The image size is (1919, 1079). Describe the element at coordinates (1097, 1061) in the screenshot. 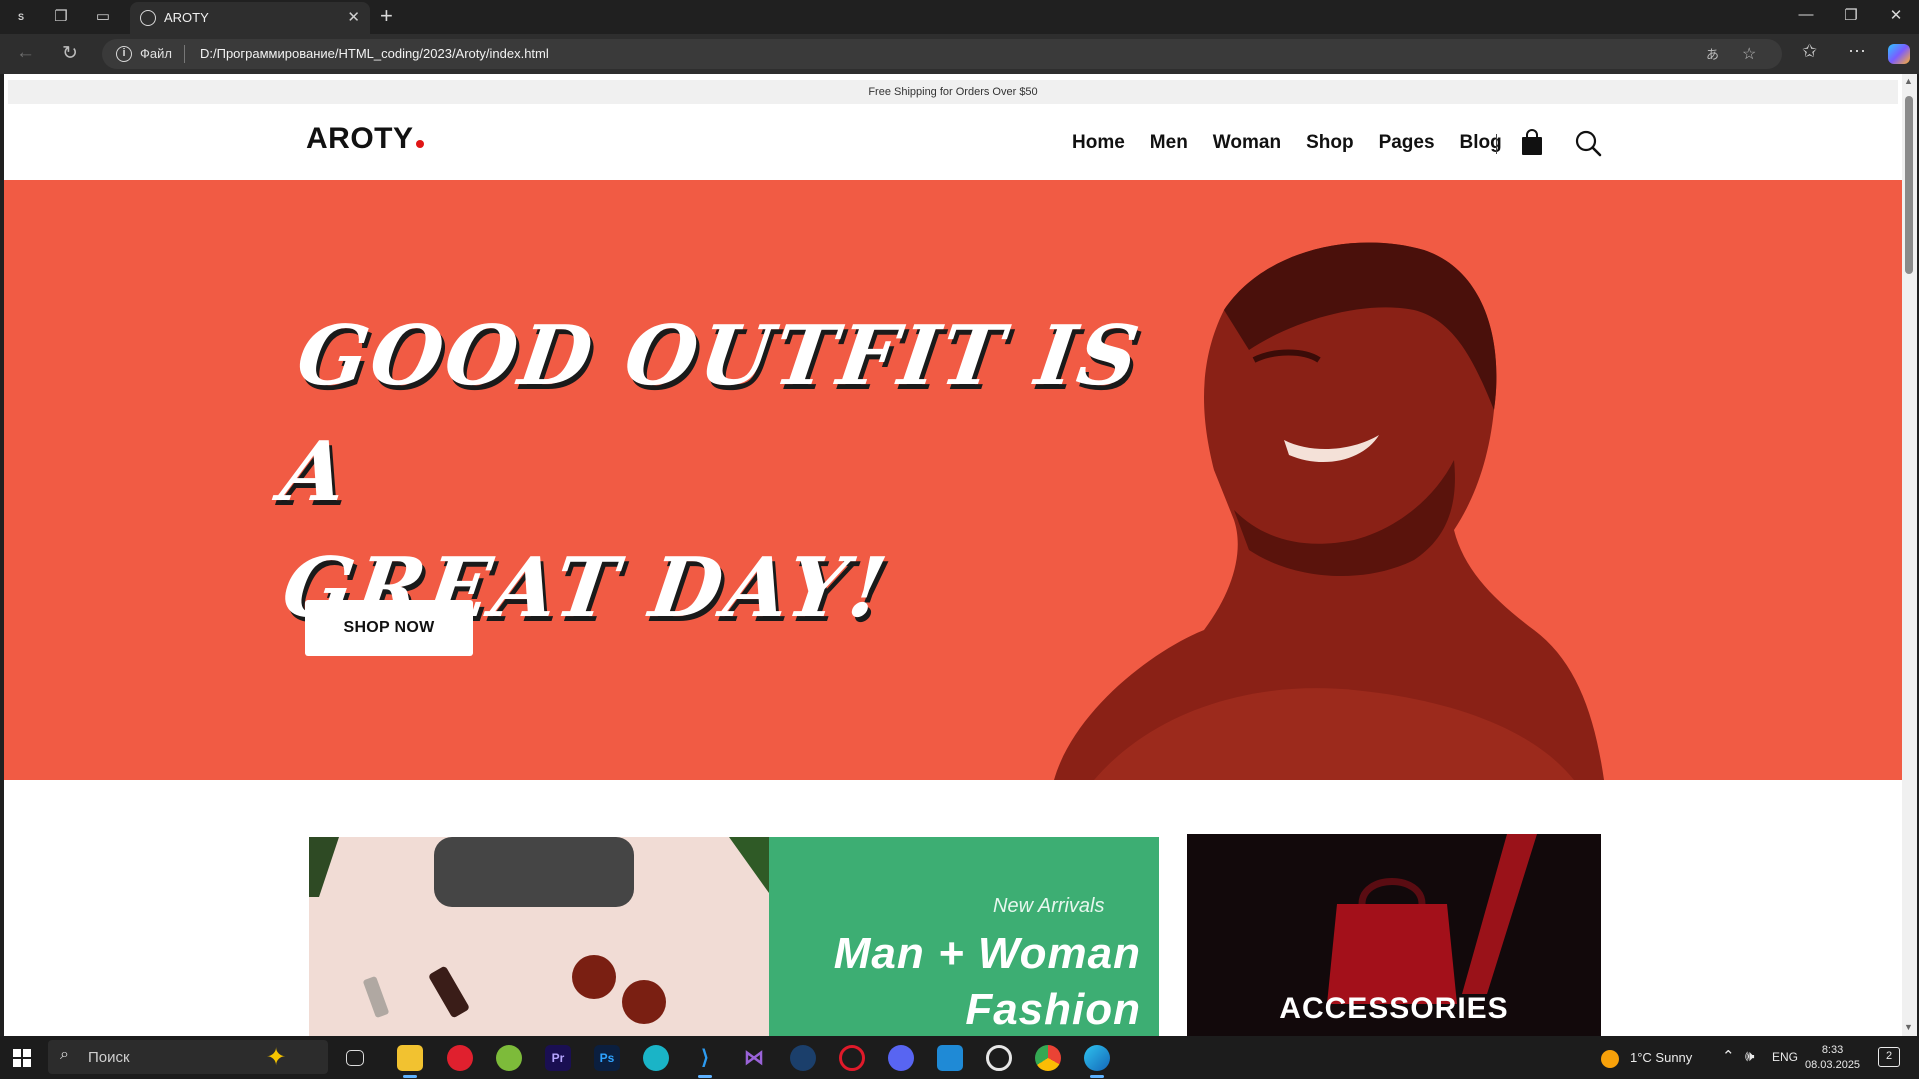

I see `edge-icon` at that location.